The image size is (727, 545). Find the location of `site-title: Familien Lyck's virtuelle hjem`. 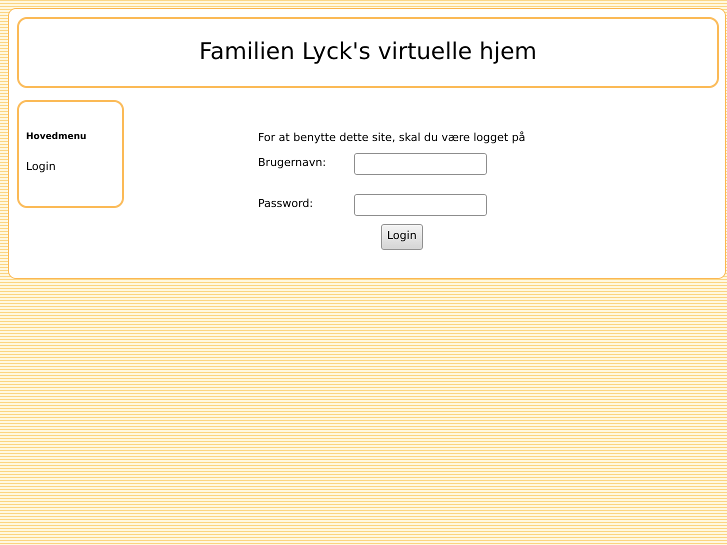

site-title: Familien Lyck's virtuelle hjem is located at coordinates (368, 53).